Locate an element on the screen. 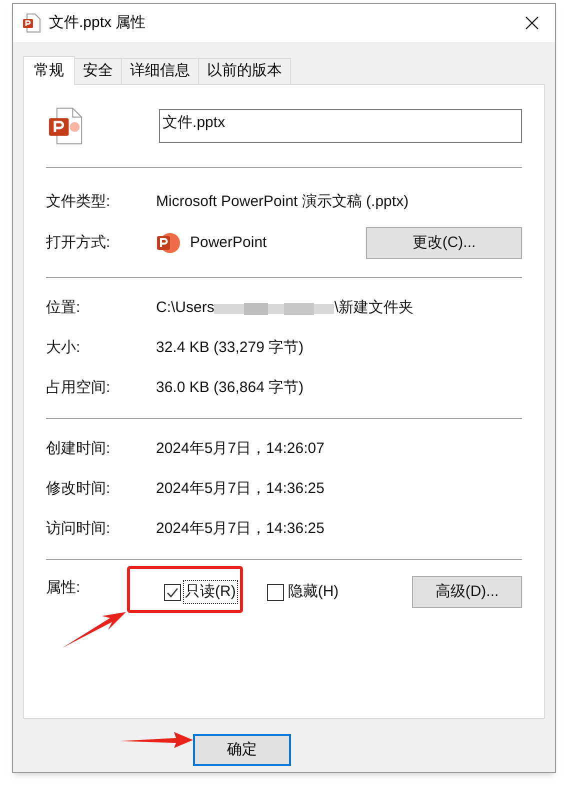  app-name: PowerPoint is located at coordinates (228, 242).